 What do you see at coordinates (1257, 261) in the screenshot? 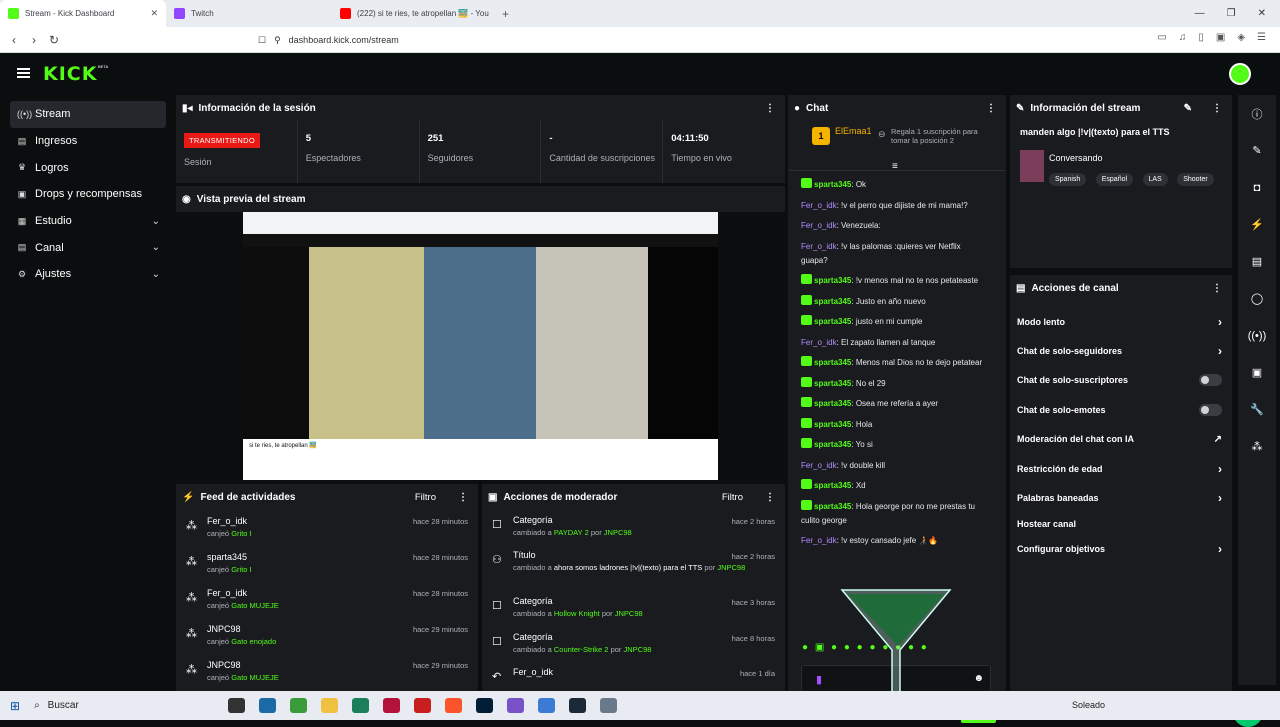
I see `document-icon: ▤` at bounding box center [1257, 261].